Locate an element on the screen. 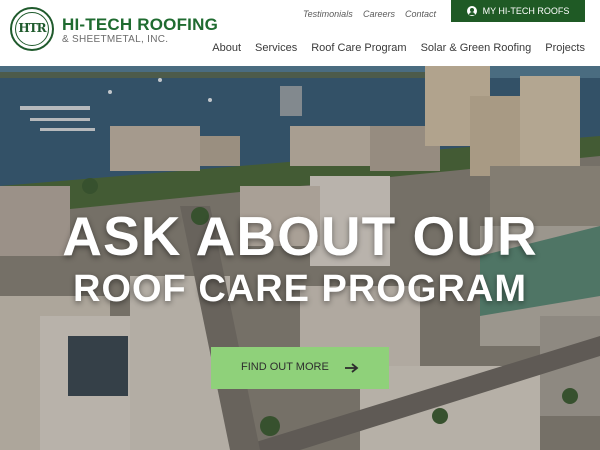 The height and width of the screenshot is (450, 600). find-out-more-button: FIND OUT MORE is located at coordinates (300, 368).